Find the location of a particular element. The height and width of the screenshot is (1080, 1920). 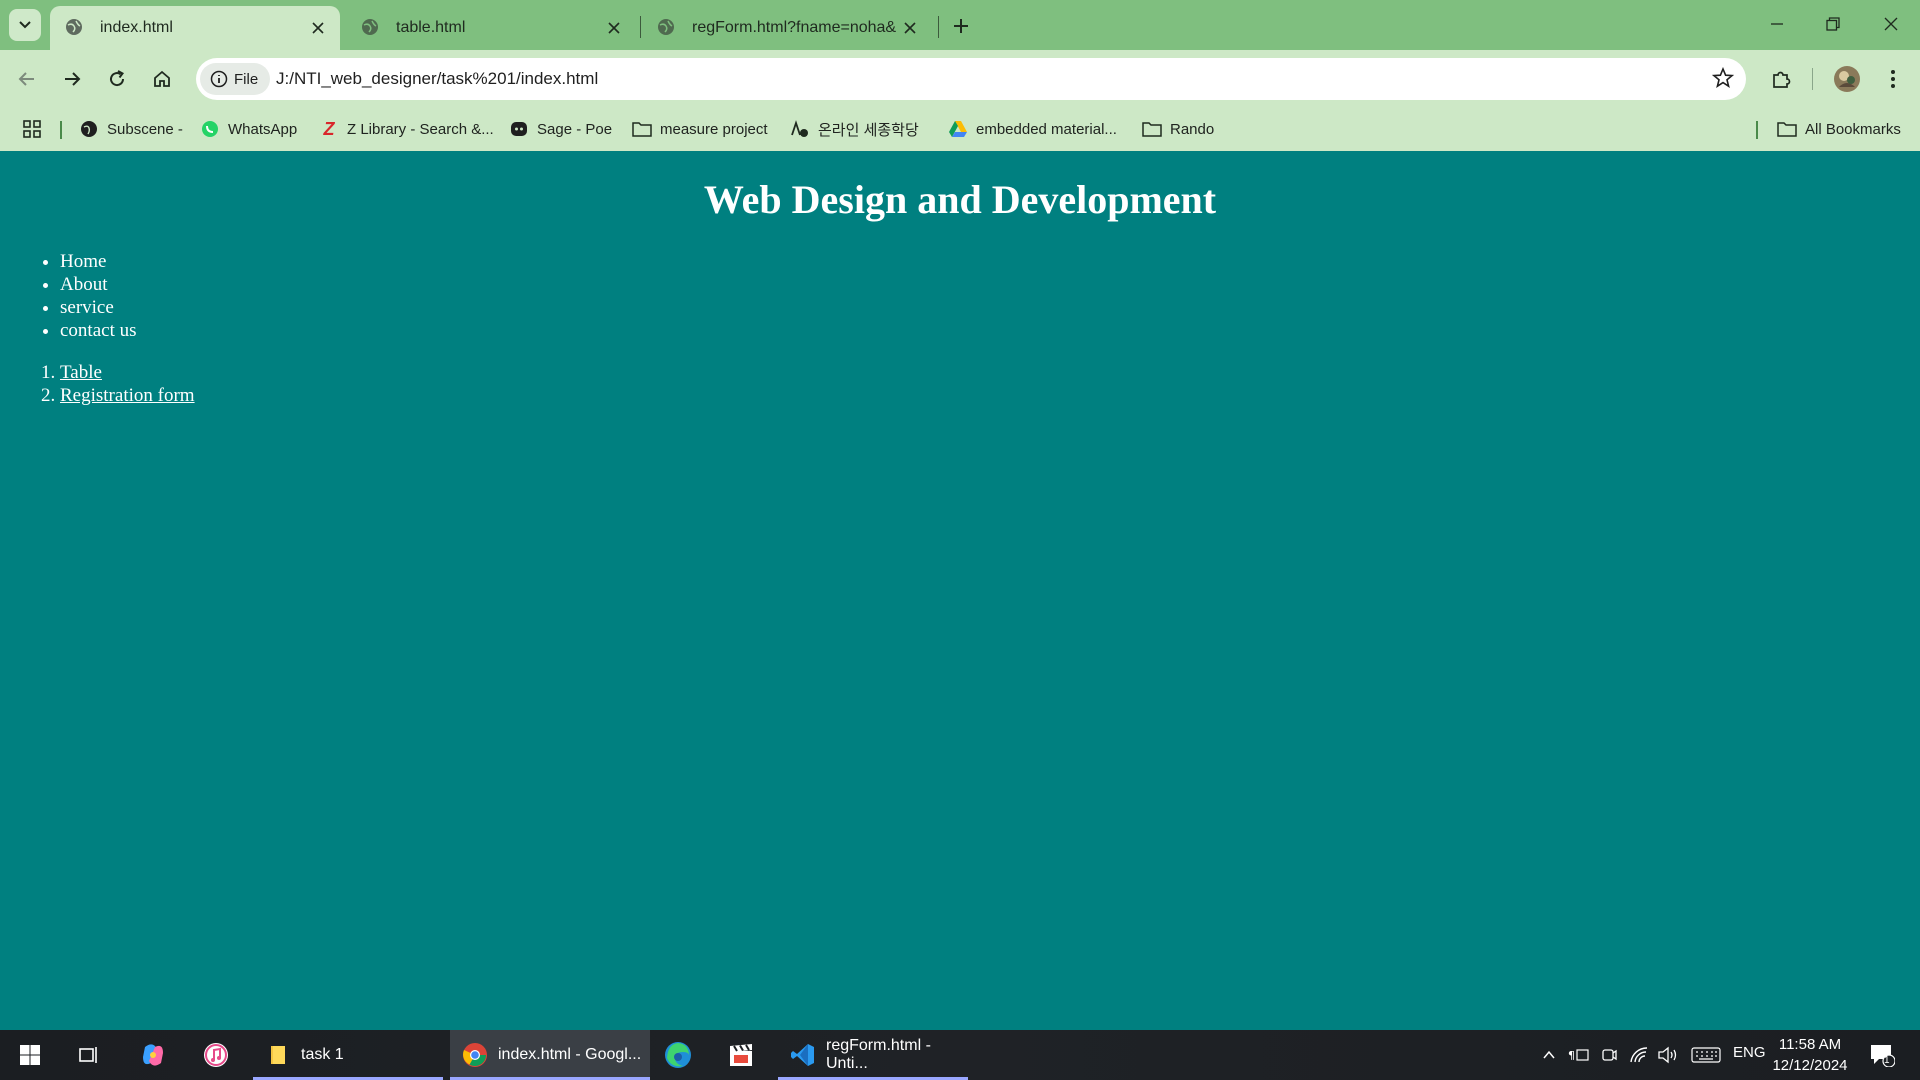

nav-item-home: Home is located at coordinates (98, 261).